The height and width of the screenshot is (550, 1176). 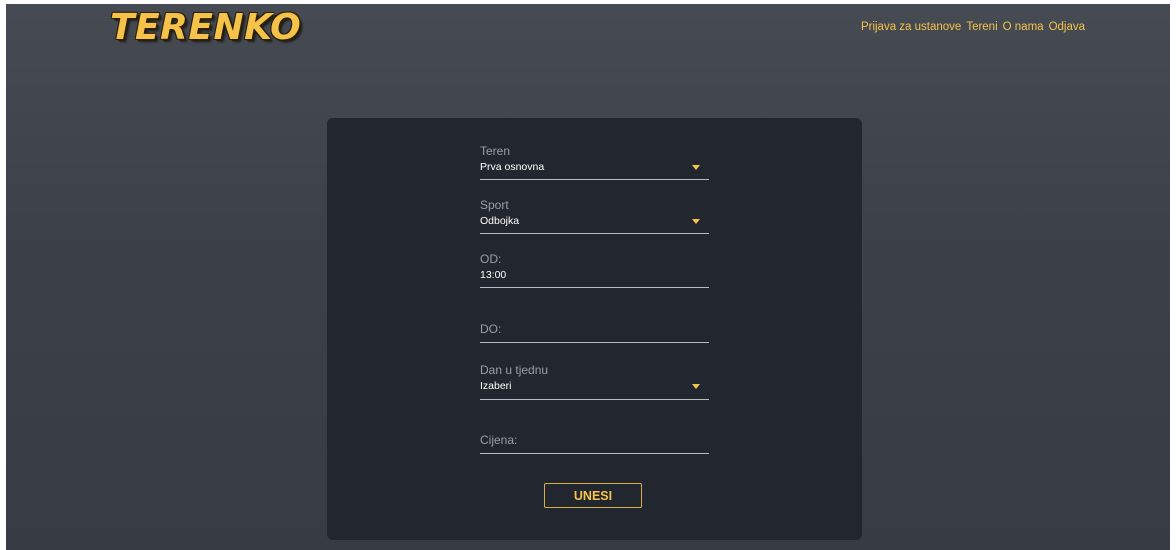 I want to click on sport-label: Sport, so click(x=494, y=205).